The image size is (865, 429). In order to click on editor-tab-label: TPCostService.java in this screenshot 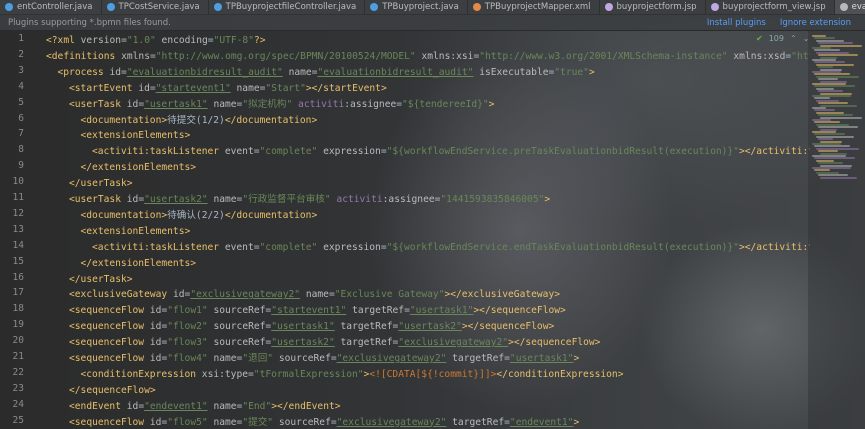, I will do `click(159, 7)`.